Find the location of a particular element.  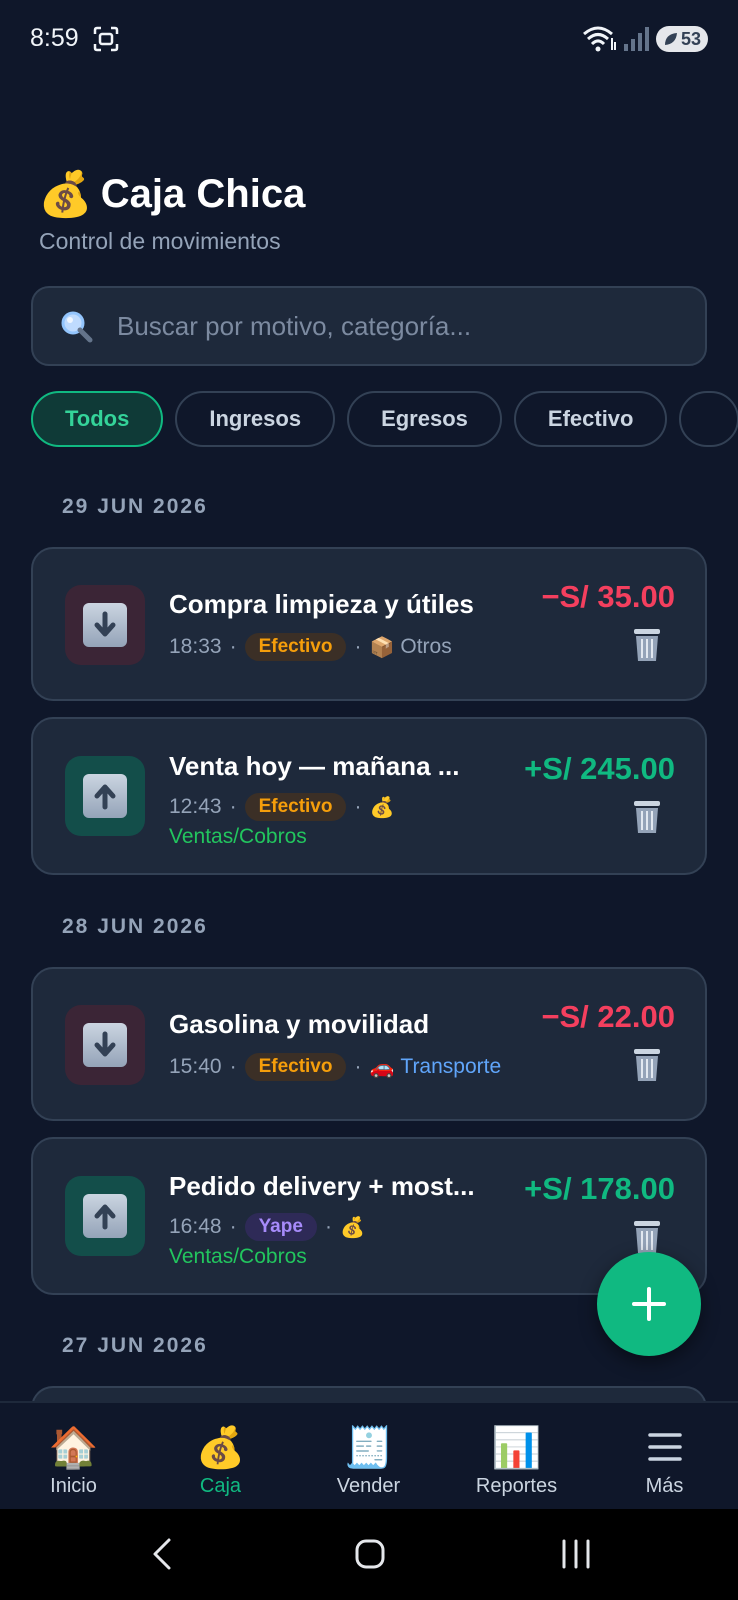

home-icon is located at coordinates (370, 1554).